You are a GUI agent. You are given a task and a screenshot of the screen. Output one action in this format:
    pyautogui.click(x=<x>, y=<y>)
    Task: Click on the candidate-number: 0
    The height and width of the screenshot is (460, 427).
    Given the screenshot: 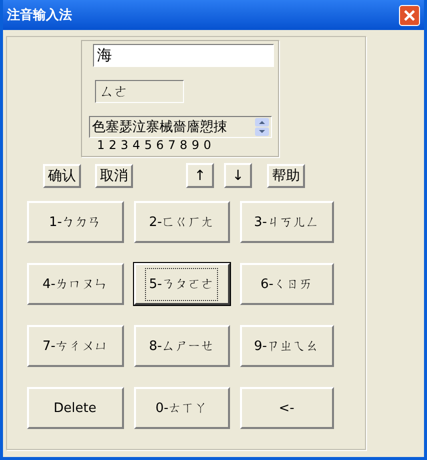 What is the action you would take?
    pyautogui.click(x=207, y=145)
    